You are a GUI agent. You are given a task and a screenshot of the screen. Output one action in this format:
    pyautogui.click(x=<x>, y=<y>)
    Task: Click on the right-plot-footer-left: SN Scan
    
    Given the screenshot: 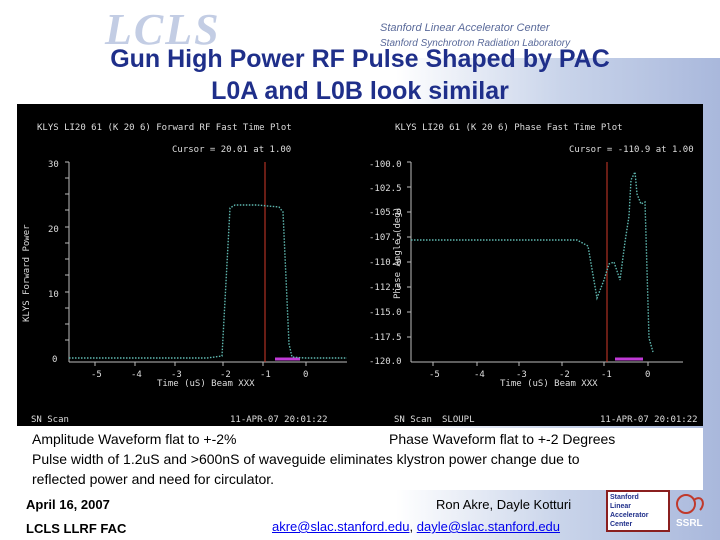 What is the action you would take?
    pyautogui.click(x=413, y=420)
    